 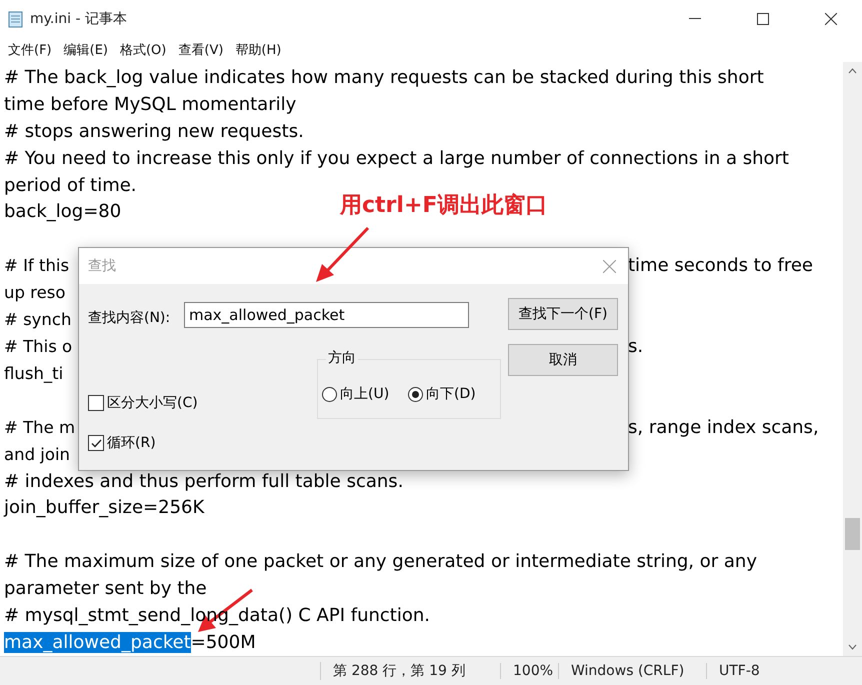 What do you see at coordinates (784, 671) in the screenshot?
I see `status-text: UTF-8` at bounding box center [784, 671].